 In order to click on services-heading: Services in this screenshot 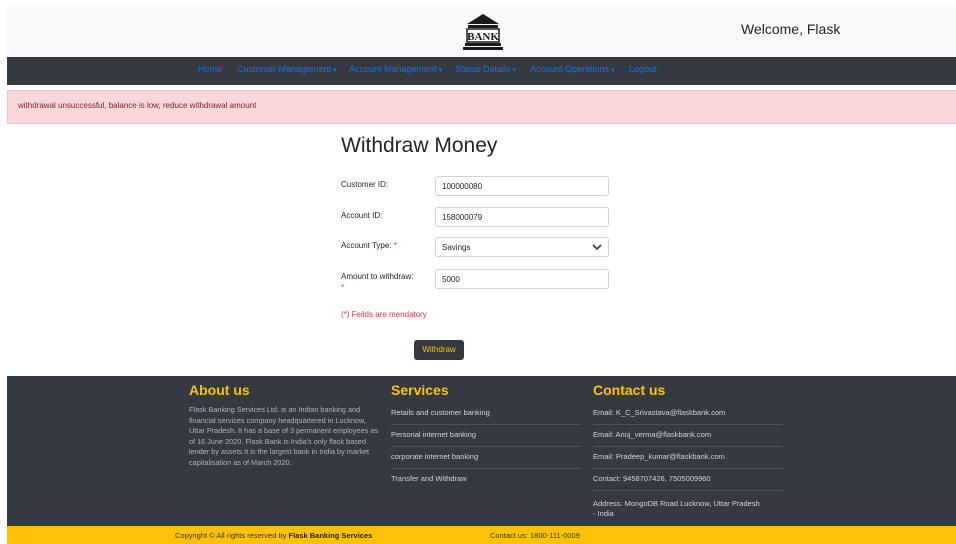, I will do `click(420, 390)`.